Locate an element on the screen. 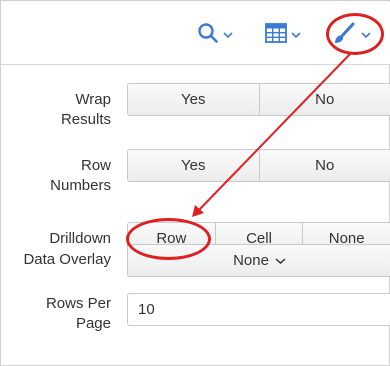 The width and height of the screenshot is (390, 366). search-menu-button is located at coordinates (215, 35).